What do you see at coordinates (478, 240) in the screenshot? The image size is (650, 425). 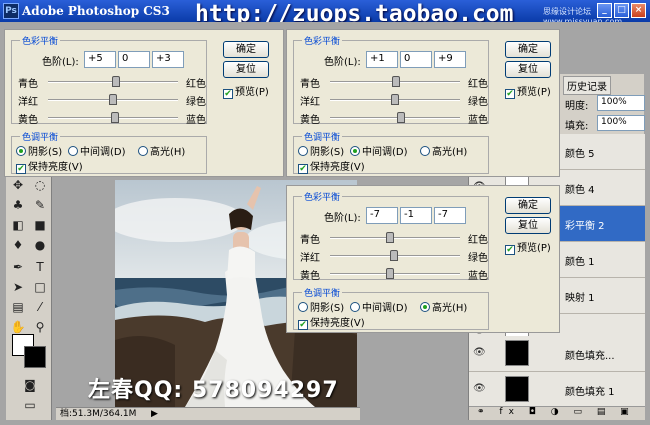 I see `slider-right-label: 红色` at bounding box center [478, 240].